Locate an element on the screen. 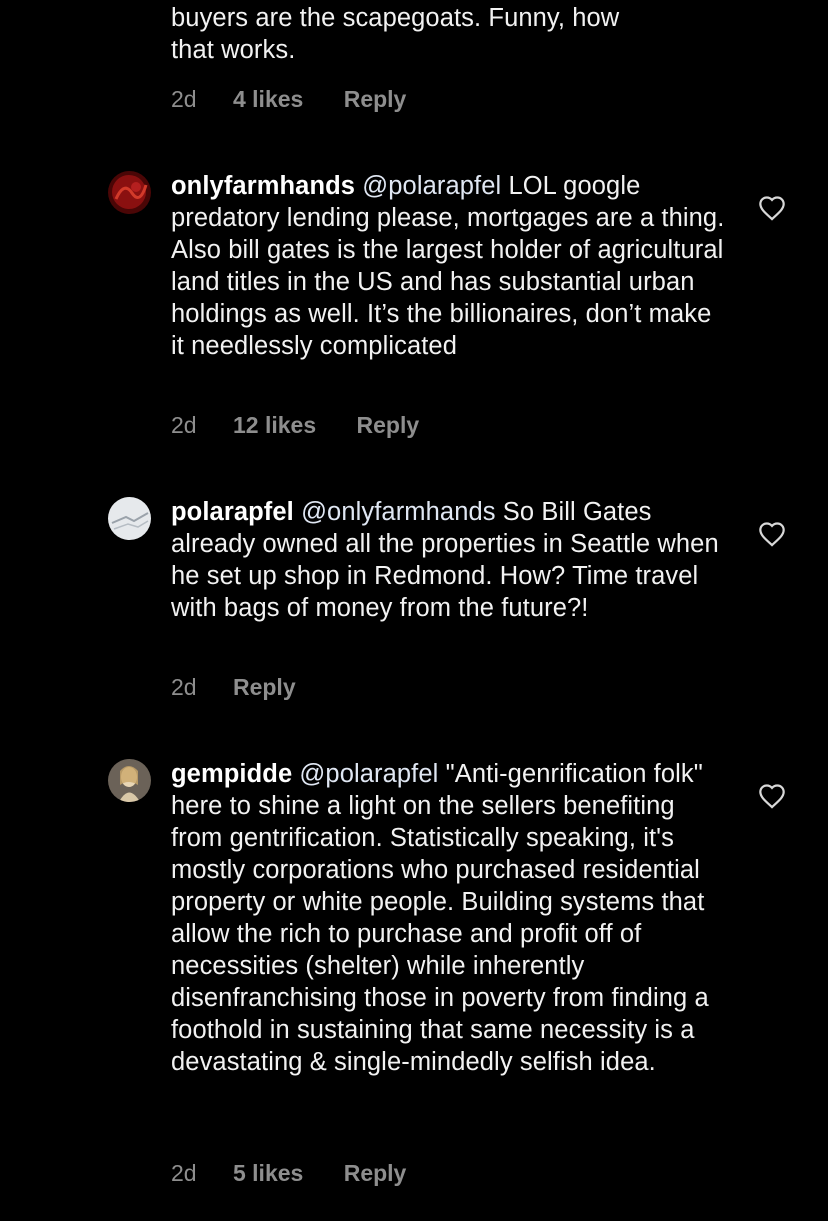 This screenshot has height=1221, width=828. comment-text-line: buyers are the scapegoats. Funny, how is located at coordinates (395, 18).